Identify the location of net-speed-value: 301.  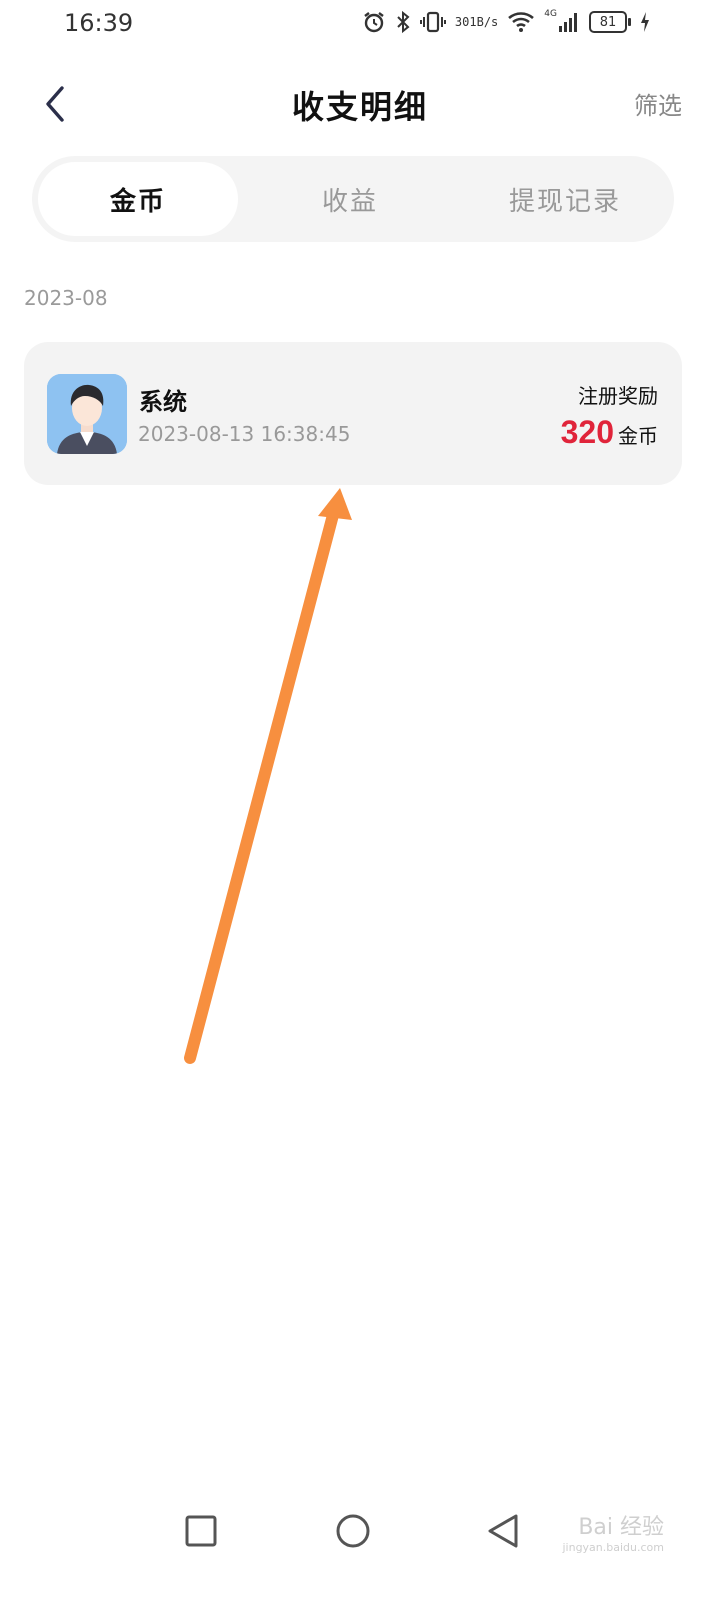
(465, 21).